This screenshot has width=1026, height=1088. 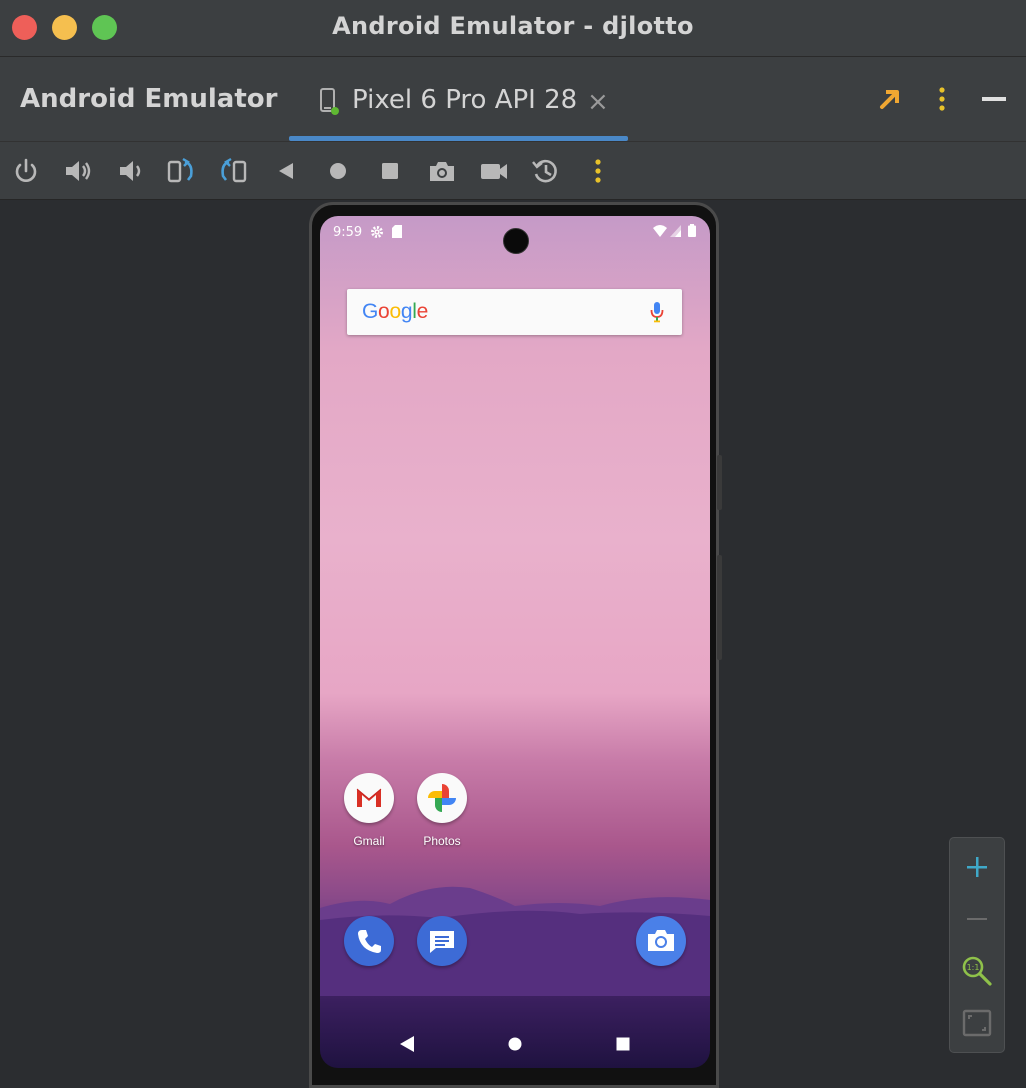 I want to click on sd-card-icon, so click(x=397, y=231).